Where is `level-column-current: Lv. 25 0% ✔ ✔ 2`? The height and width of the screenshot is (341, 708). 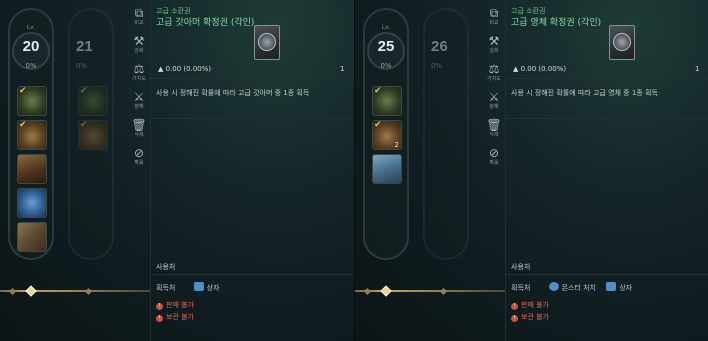 level-column-current: Lv. 25 0% ✔ ✔ 2 is located at coordinates (386, 134).